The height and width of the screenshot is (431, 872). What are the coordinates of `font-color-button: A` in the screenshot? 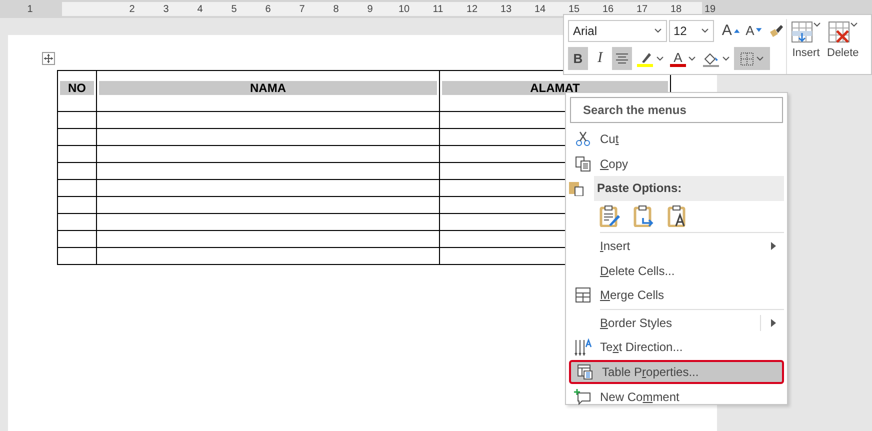 It's located at (683, 58).